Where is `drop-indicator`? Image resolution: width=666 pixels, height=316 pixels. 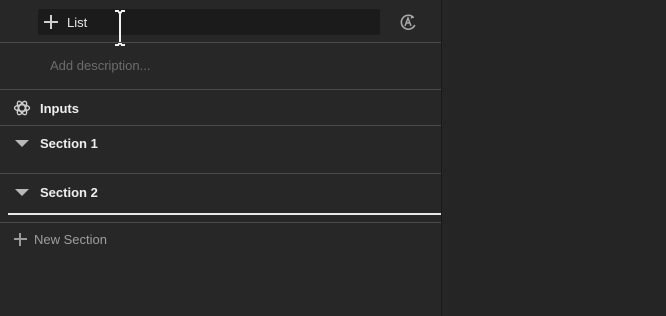 drop-indicator is located at coordinates (224, 214).